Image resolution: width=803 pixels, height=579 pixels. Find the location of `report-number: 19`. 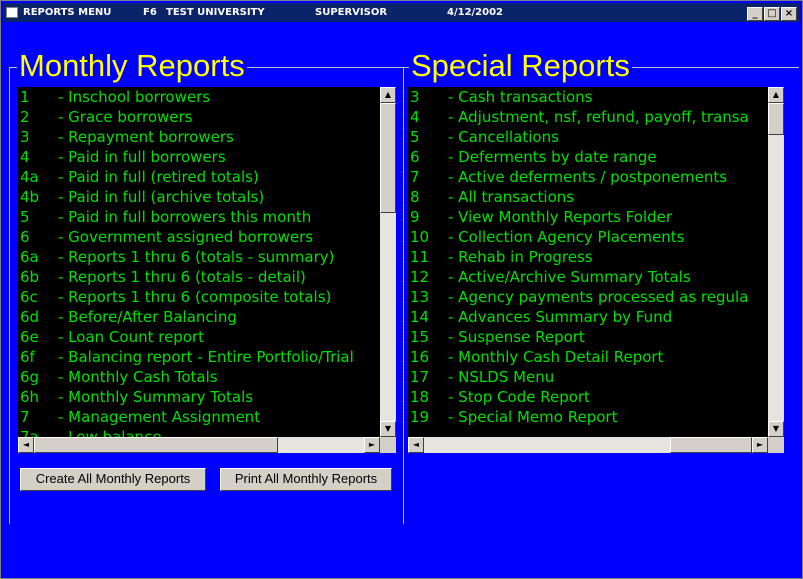

report-number: 19 is located at coordinates (420, 417).